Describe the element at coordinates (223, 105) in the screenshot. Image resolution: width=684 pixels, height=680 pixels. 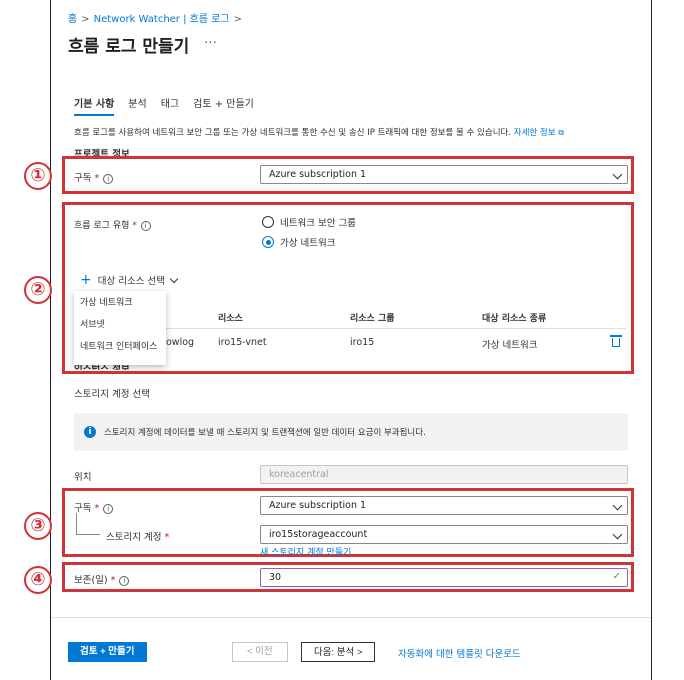
I see `tab-review-create: 검토 + 만들기` at that location.